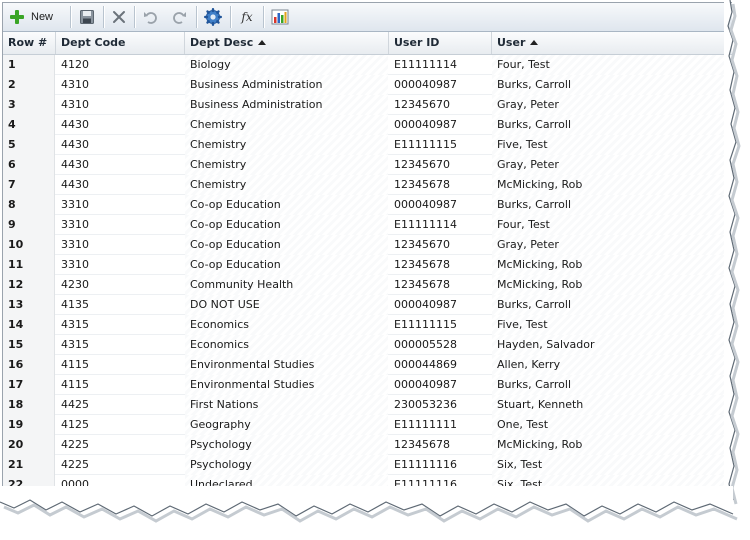 Image resolution: width=750 pixels, height=540 pixels. What do you see at coordinates (440, 365) in the screenshot?
I see `user-id-cell: 000044869` at bounding box center [440, 365].